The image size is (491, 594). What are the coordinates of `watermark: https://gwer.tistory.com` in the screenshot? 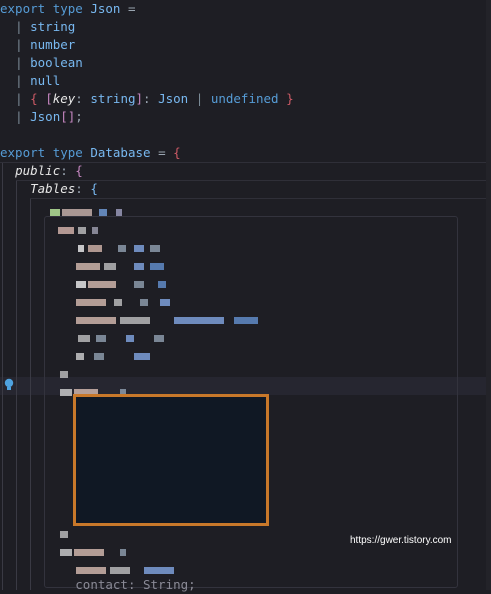 It's located at (401, 540).